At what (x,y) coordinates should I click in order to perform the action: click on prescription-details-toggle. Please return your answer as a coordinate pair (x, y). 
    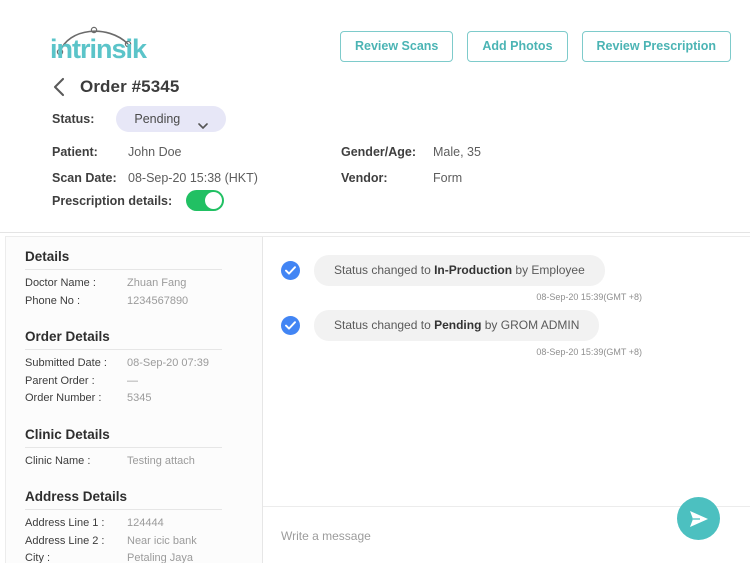
    Looking at the image, I should click on (205, 200).